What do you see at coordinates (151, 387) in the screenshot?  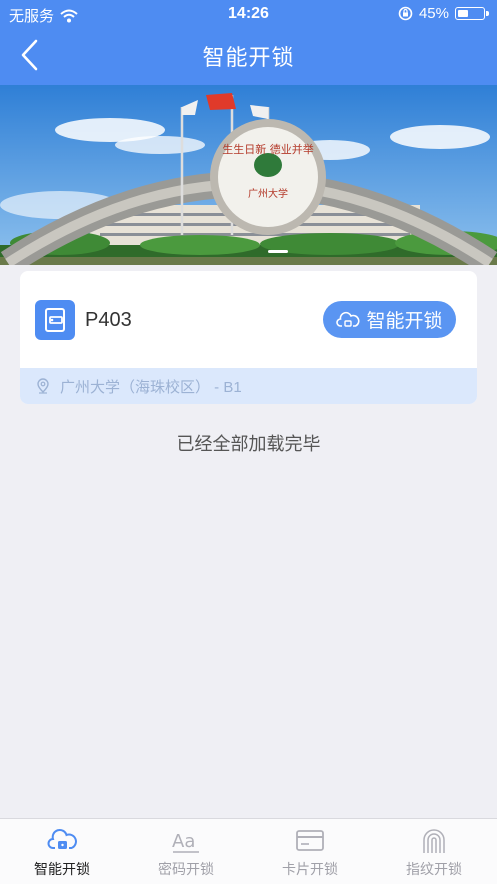 I see `lock-location-text: 广州大学（海珠校区） - B1` at bounding box center [151, 387].